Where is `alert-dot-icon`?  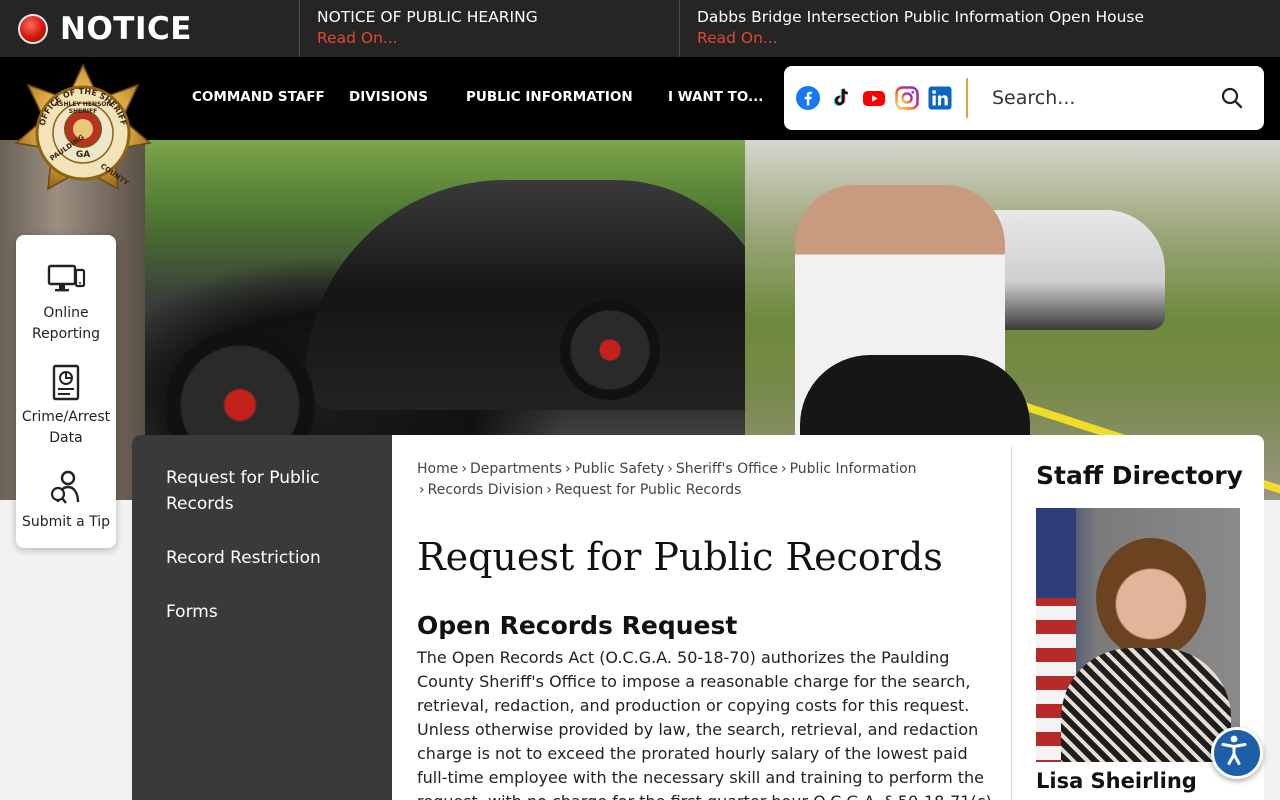
alert-dot-icon is located at coordinates (33, 28).